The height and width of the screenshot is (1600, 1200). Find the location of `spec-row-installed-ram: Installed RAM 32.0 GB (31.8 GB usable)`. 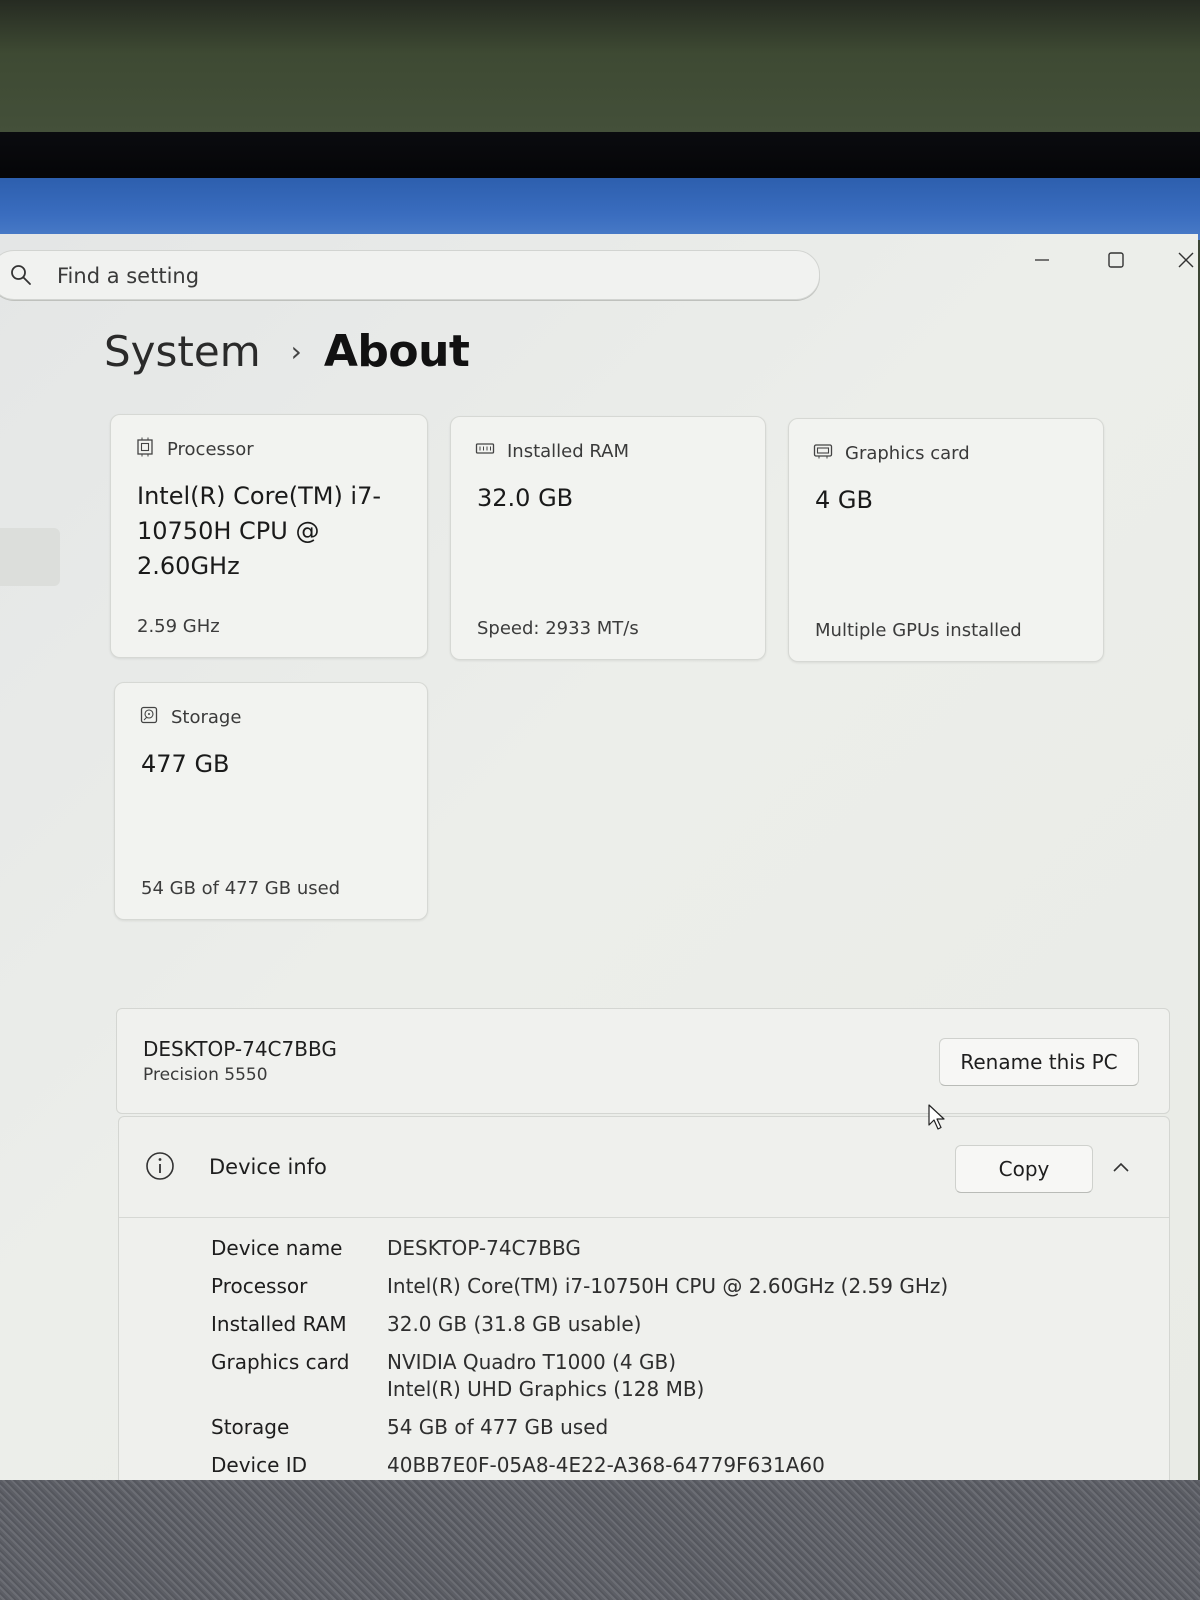

spec-row-installed-ram: Installed RAM 32.0 GB (31.8 GB usable) is located at coordinates (579, 1324).